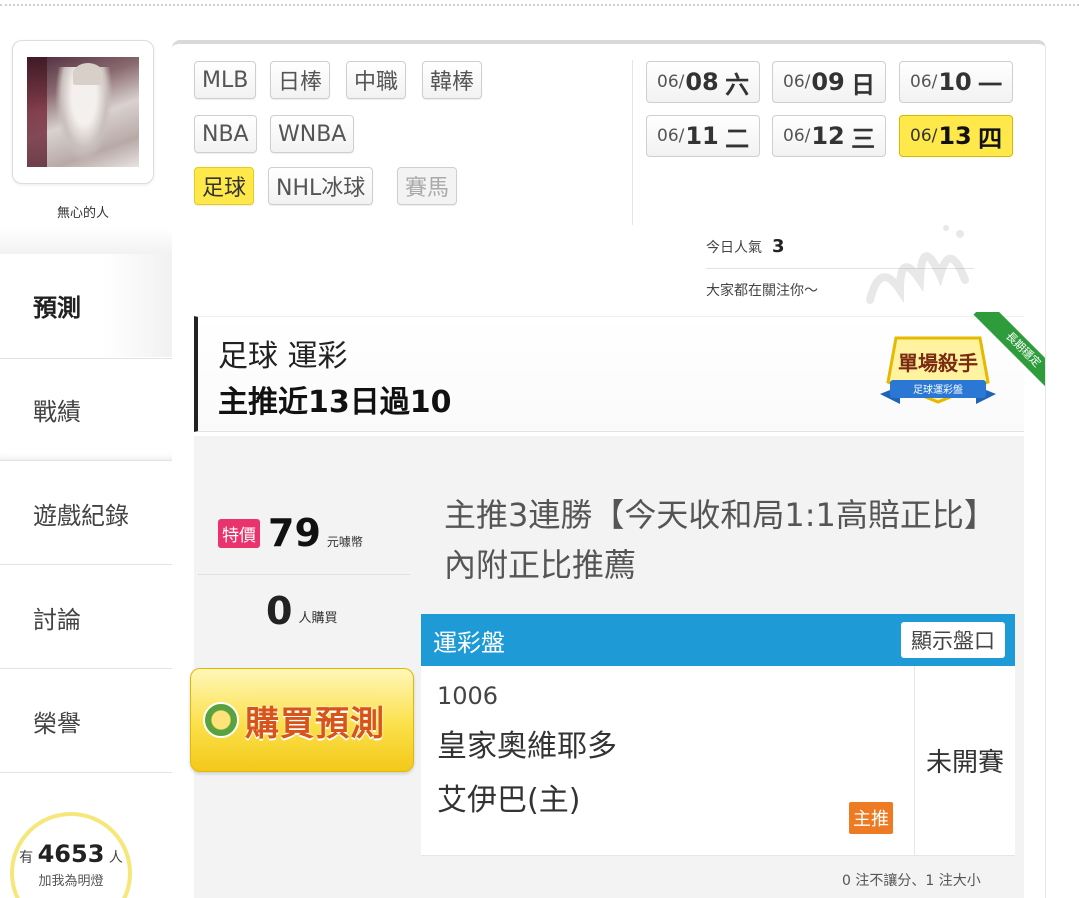  What do you see at coordinates (956, 82) in the screenshot?
I see `date-tab: 06/10 一` at bounding box center [956, 82].